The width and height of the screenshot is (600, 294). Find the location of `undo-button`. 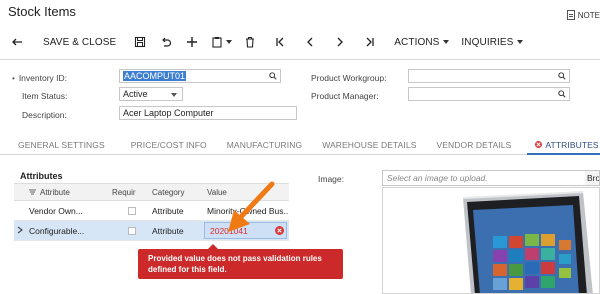

undo-button is located at coordinates (166, 42).